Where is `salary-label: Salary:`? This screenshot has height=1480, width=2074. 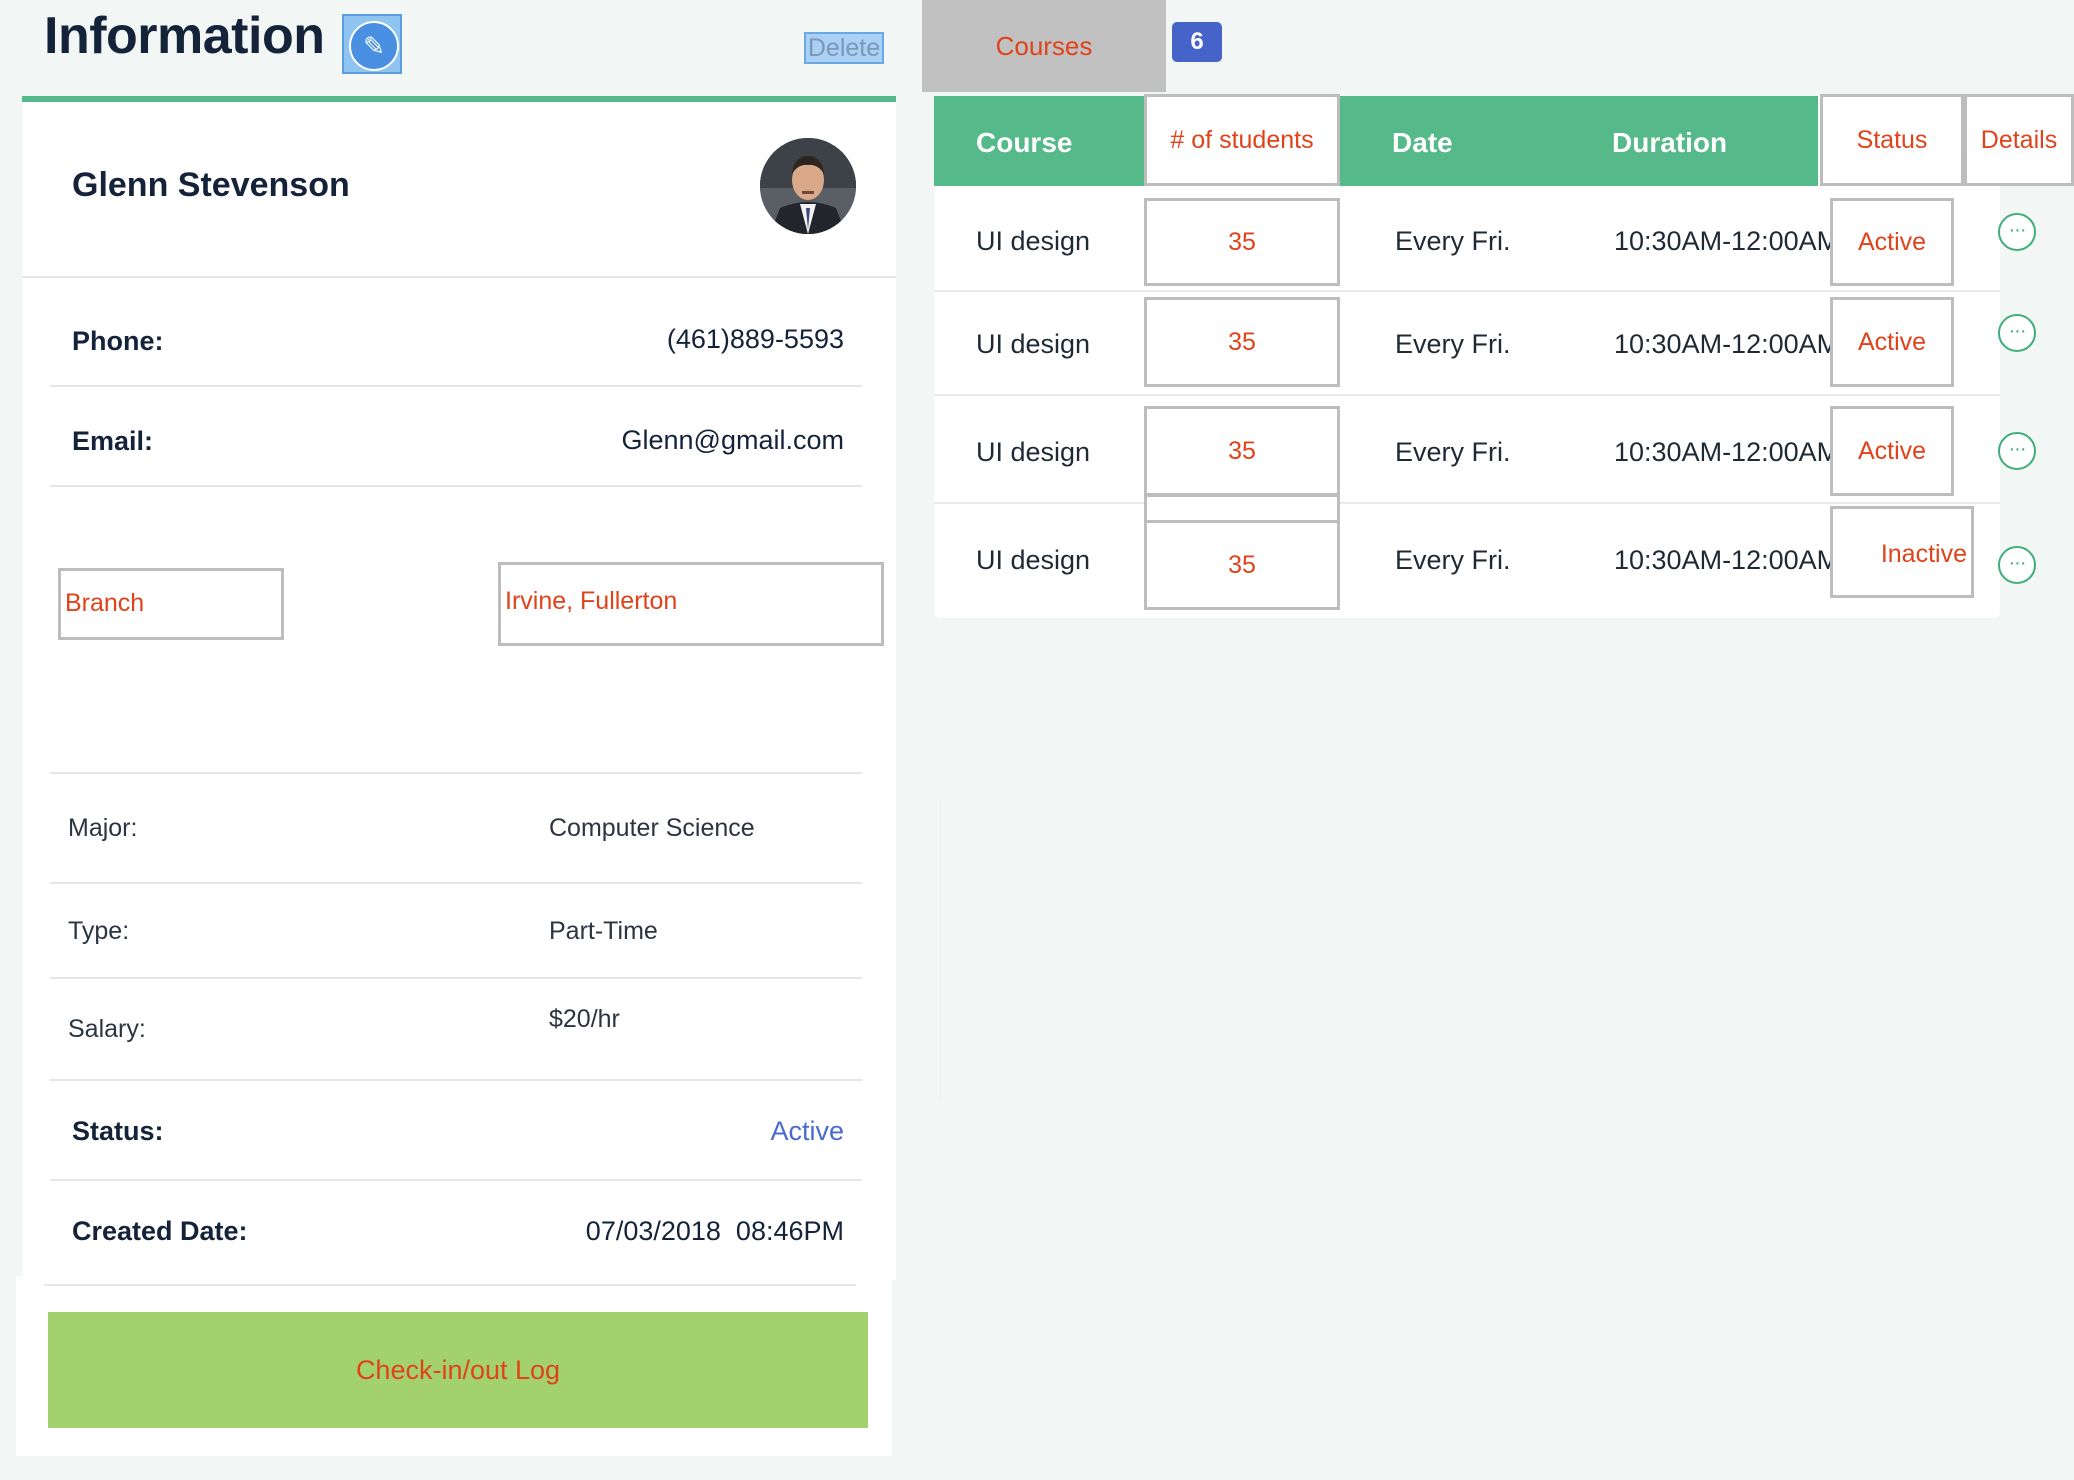
salary-label: Salary: is located at coordinates (107, 1029).